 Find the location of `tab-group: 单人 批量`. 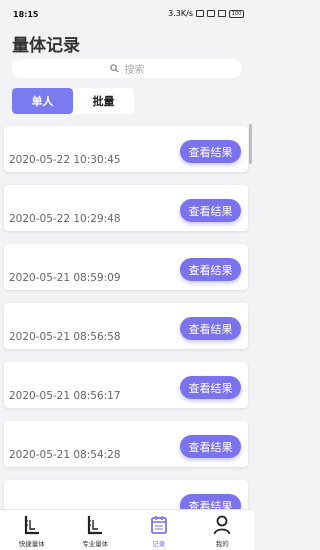

tab-group: 单人 批量 is located at coordinates (73, 101).